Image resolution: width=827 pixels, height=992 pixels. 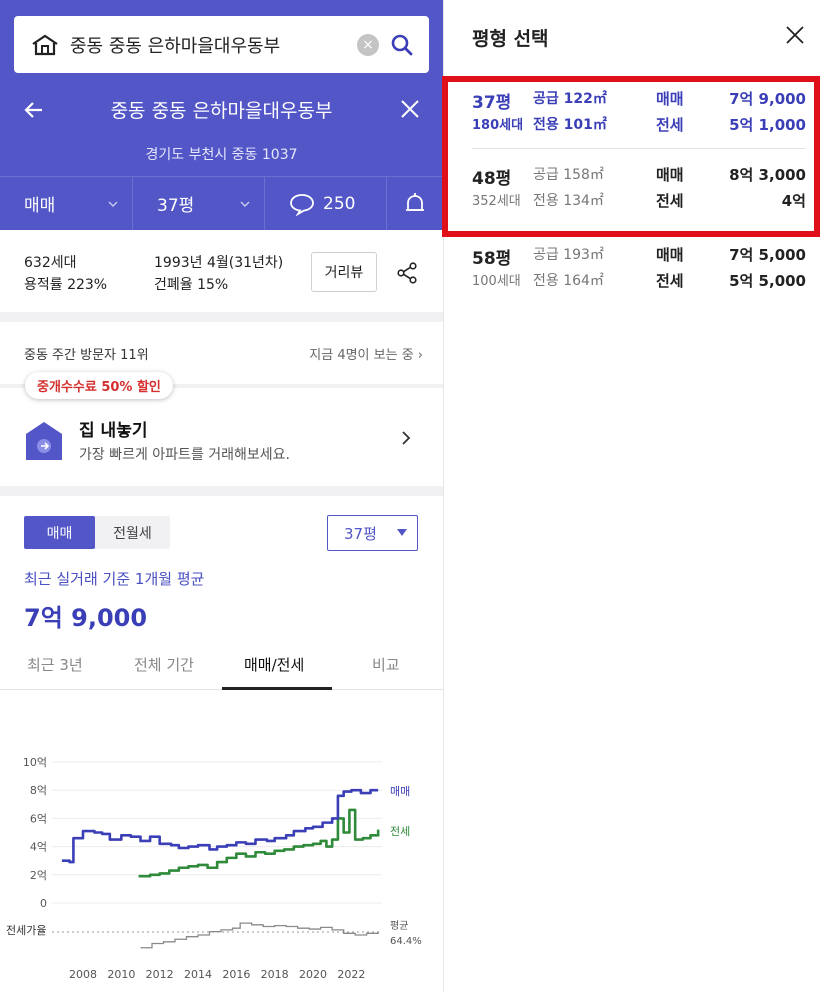 What do you see at coordinates (313, 974) in the screenshot?
I see `x-tick-label: 2020` at bounding box center [313, 974].